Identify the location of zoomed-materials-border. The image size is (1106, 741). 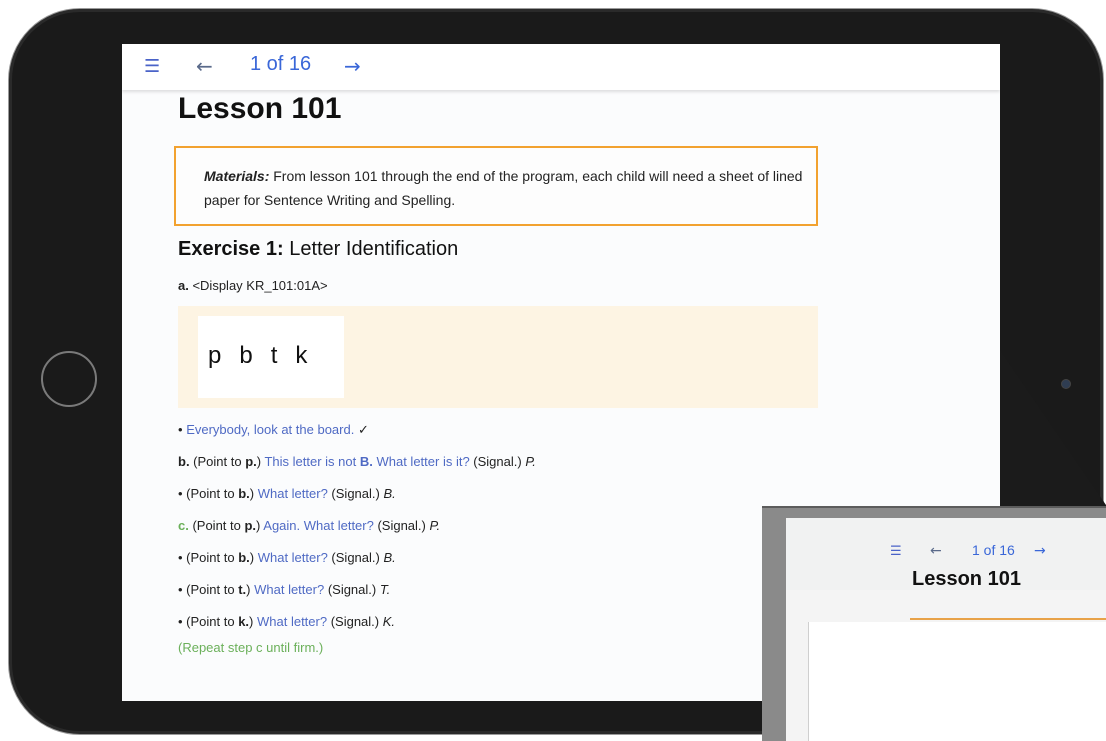
(1008, 619).